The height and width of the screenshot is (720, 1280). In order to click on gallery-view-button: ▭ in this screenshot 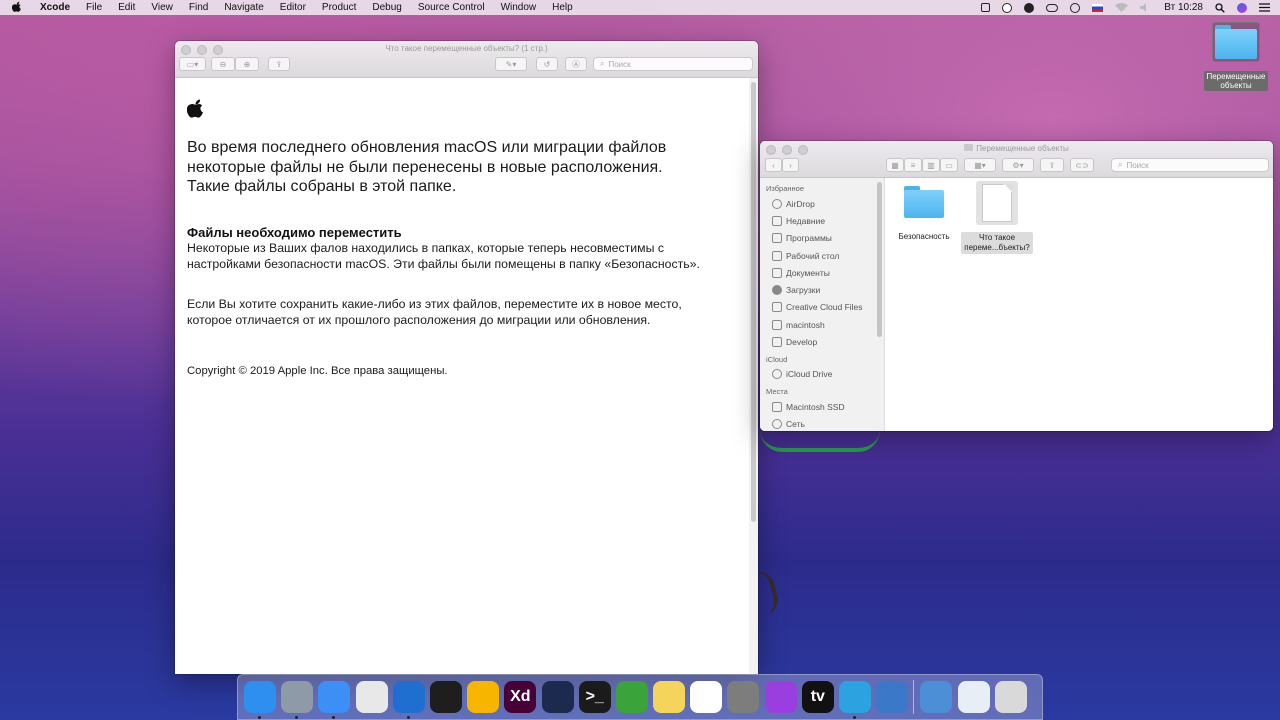, I will do `click(949, 165)`.